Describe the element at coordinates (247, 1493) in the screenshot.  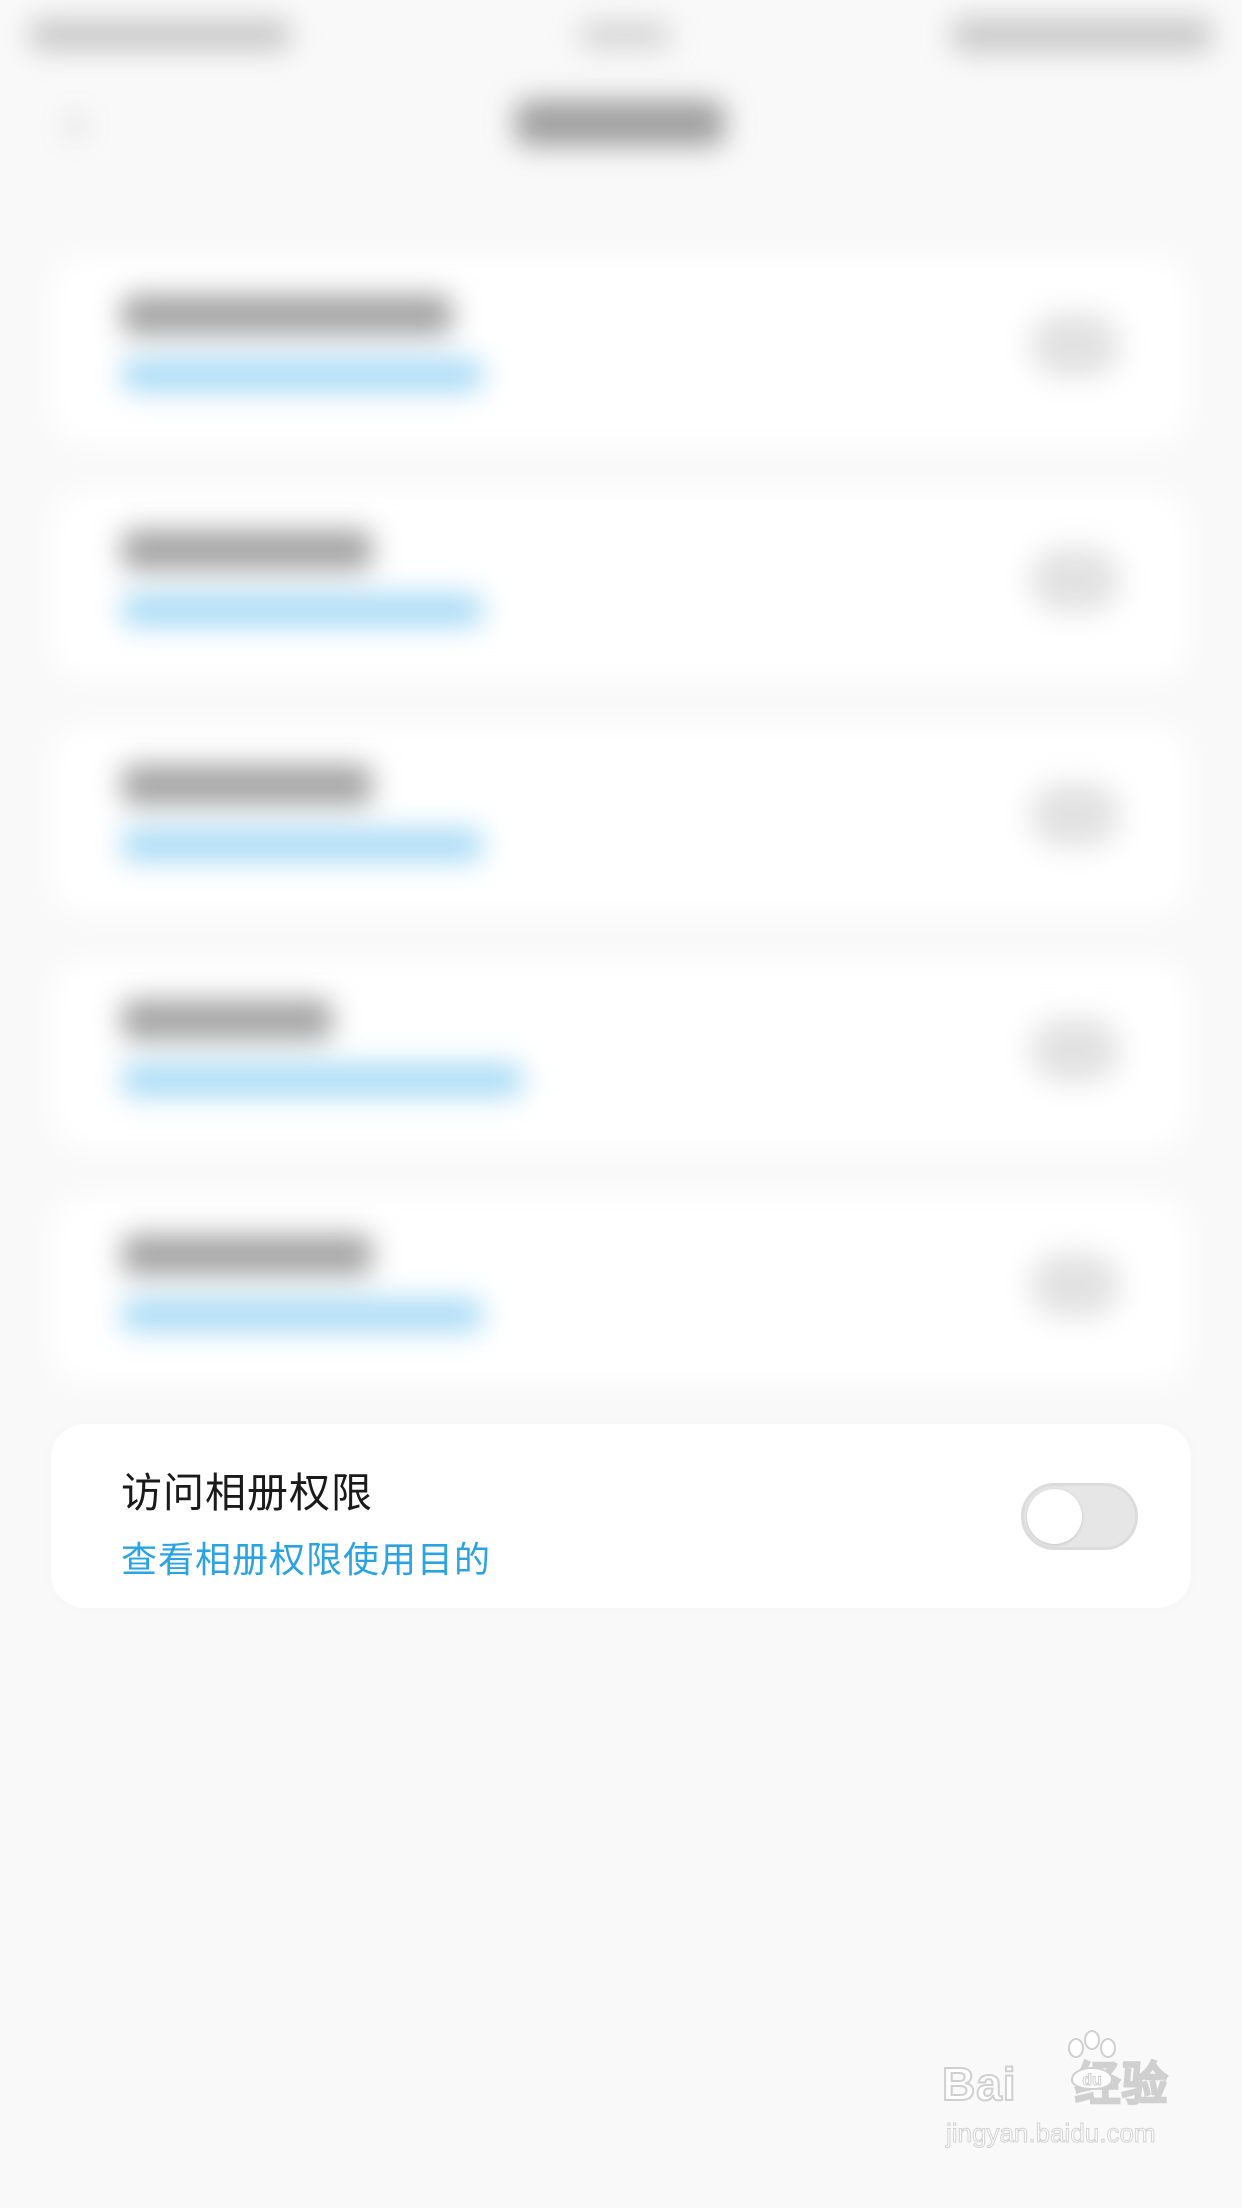
I see `permission-title: 访问相册权限` at that location.